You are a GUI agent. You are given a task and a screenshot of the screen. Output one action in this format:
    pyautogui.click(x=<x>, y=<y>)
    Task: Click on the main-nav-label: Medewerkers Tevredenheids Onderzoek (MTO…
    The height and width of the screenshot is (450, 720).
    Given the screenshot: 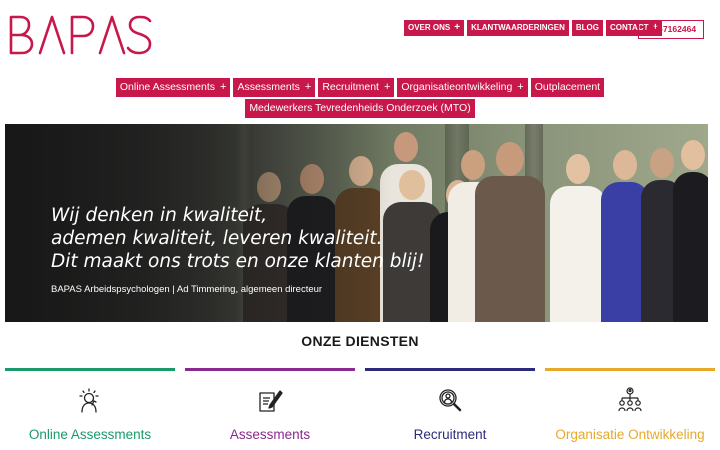 What is the action you would take?
    pyautogui.click(x=360, y=108)
    